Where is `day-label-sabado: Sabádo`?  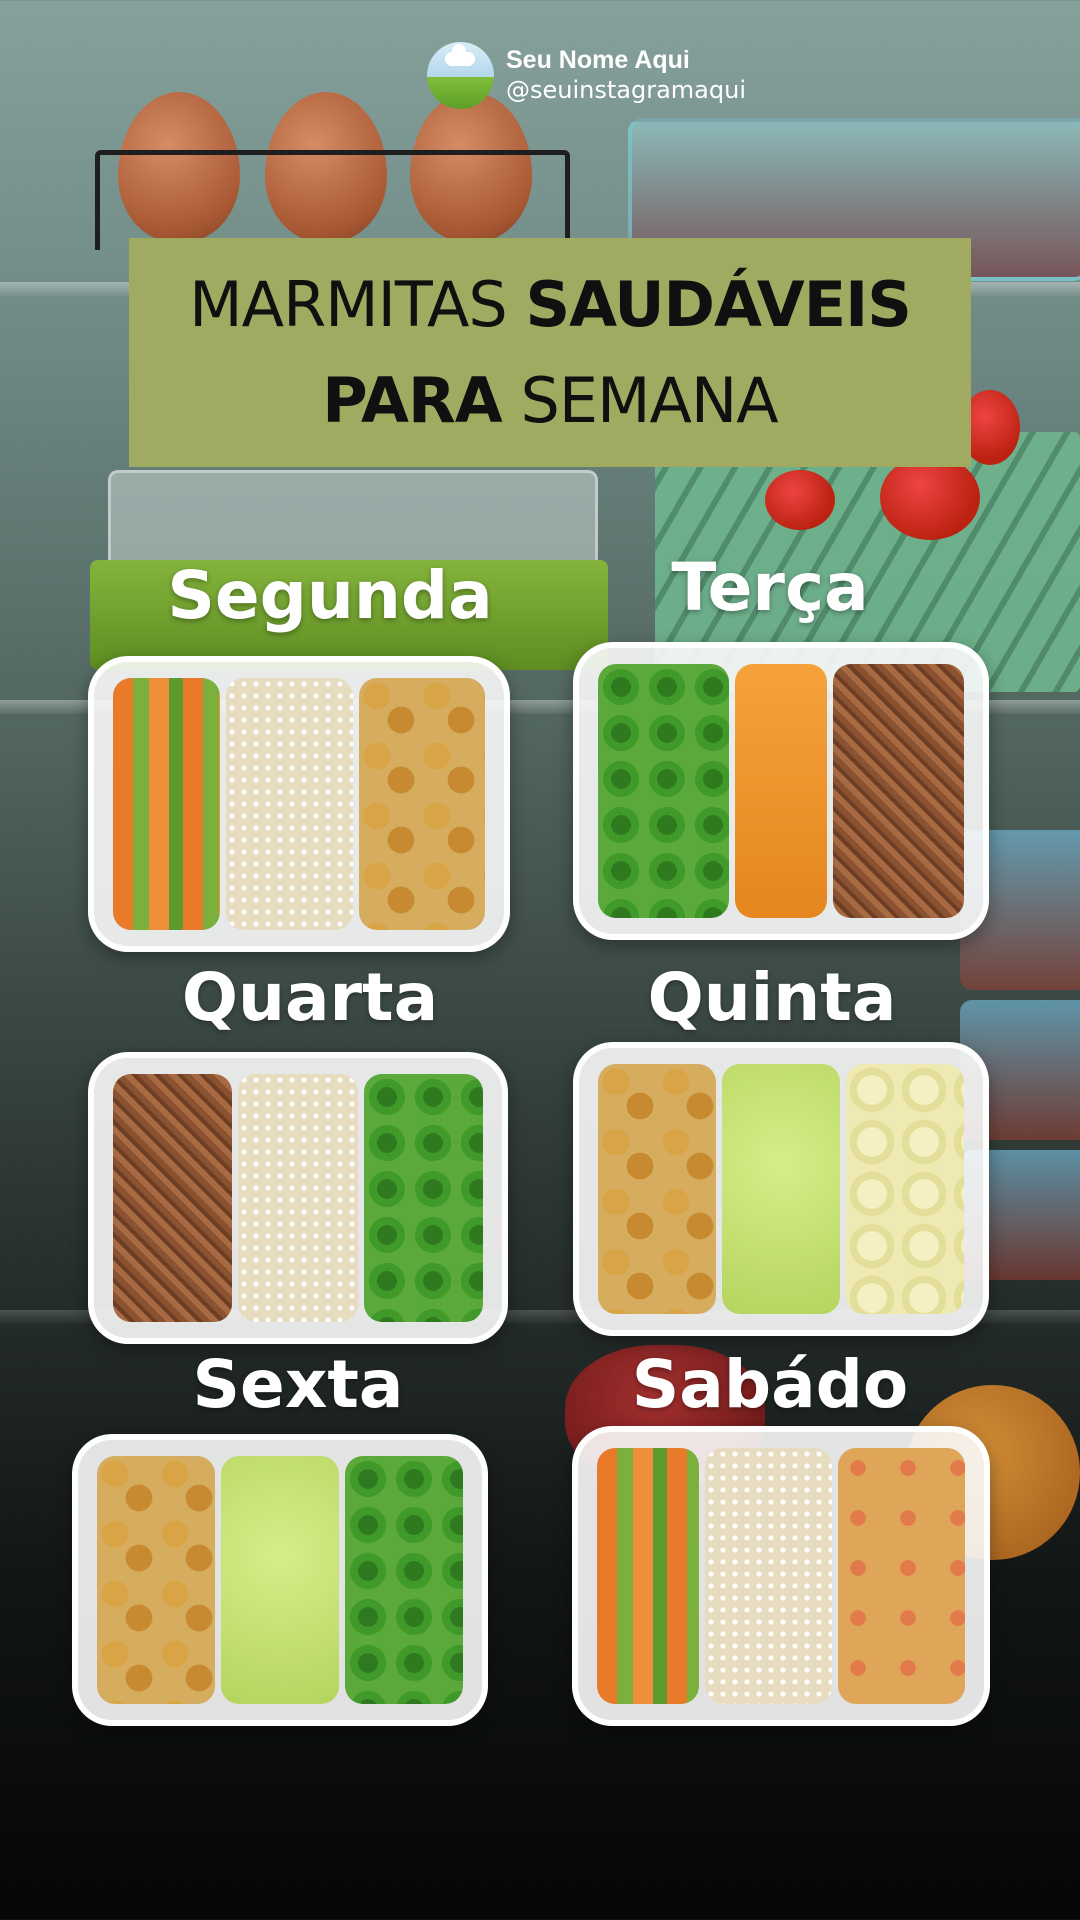
day-label-sabado: Sabádo is located at coordinates (770, 1384).